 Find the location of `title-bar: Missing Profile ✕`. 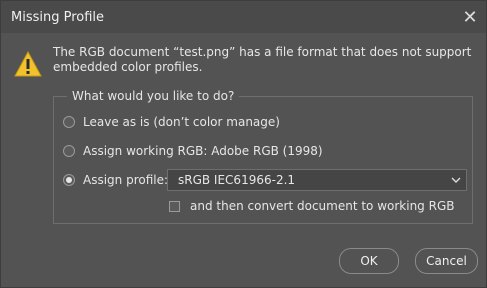

title-bar: Missing Profile ✕ is located at coordinates (243, 17).